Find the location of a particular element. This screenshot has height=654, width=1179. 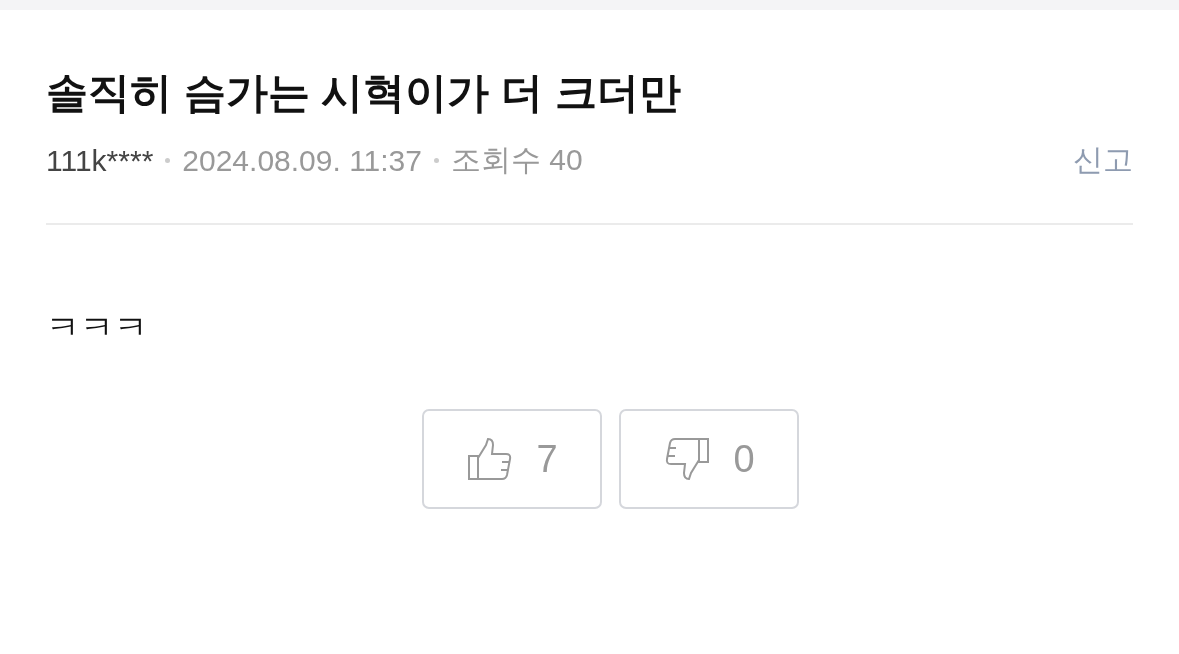

dislike-button: 0 is located at coordinates (709, 459).